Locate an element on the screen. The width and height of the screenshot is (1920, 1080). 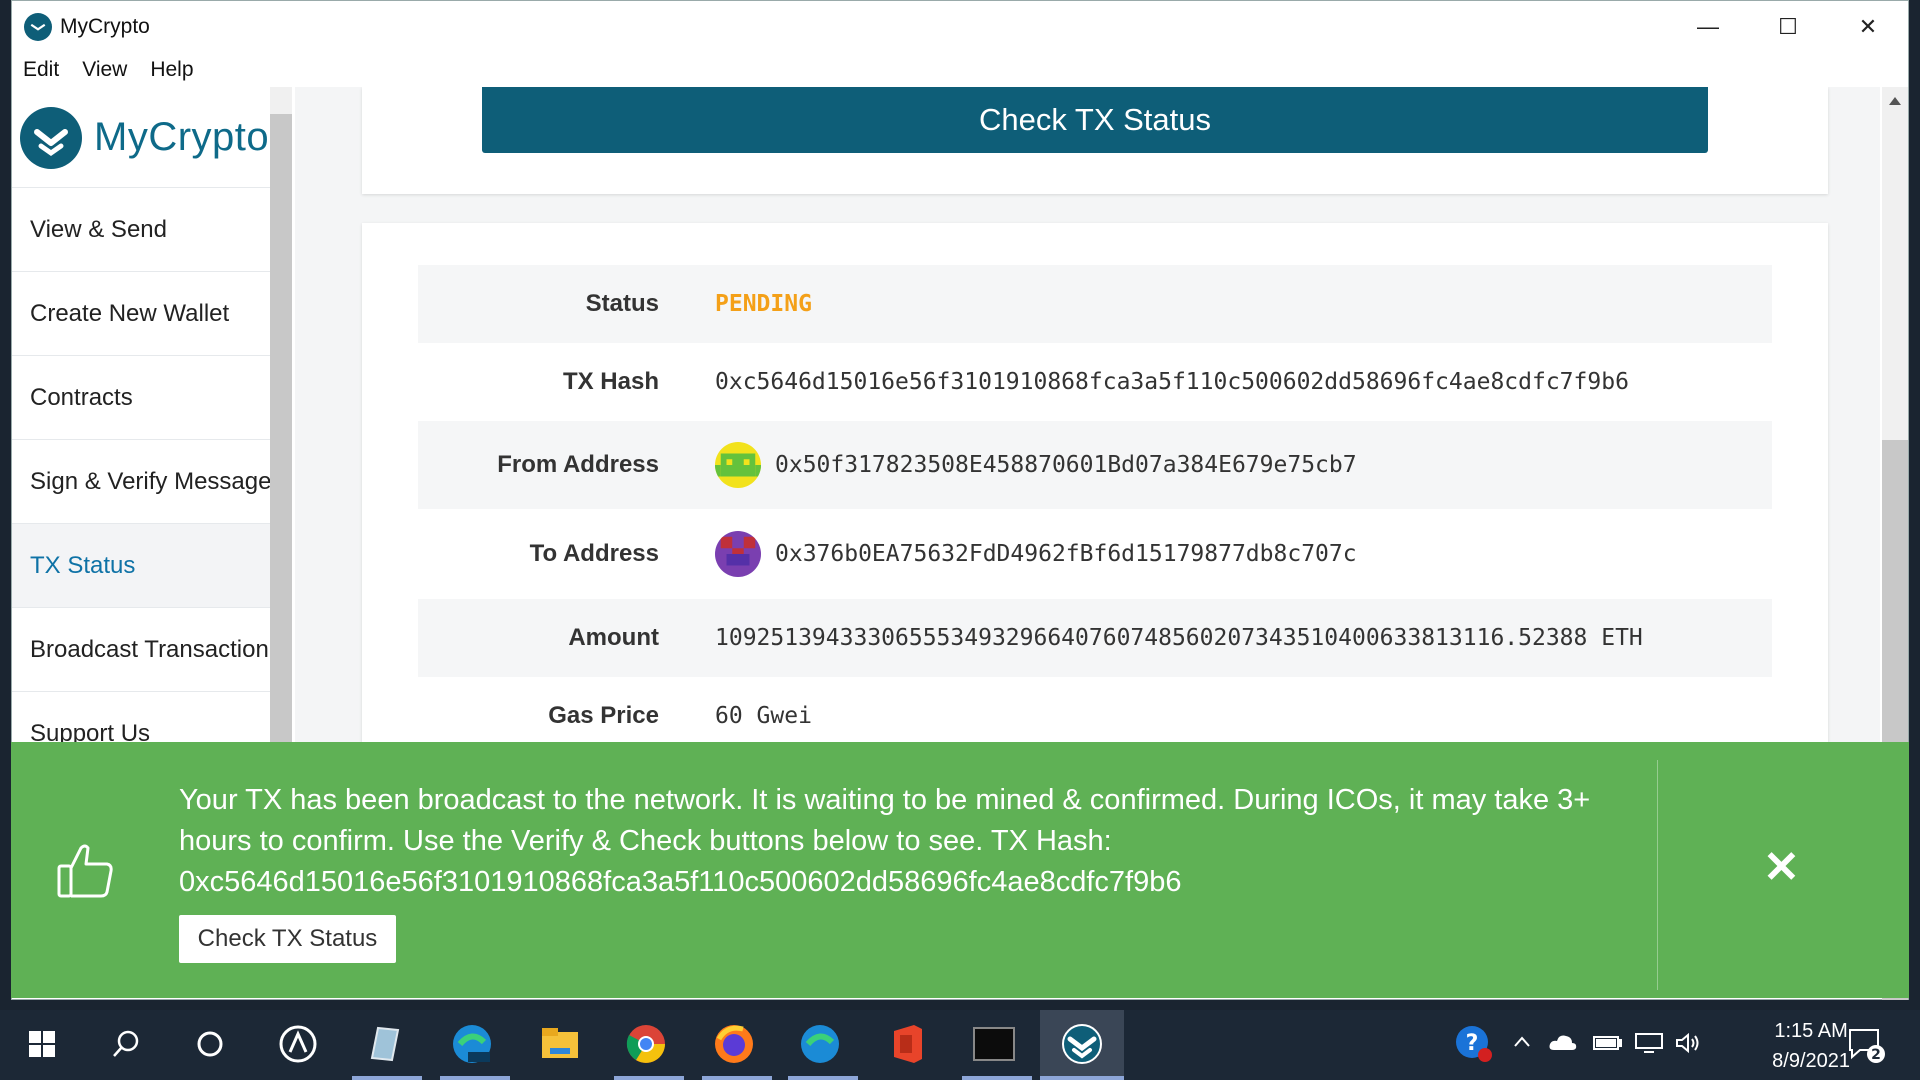
detail-label: From Address is located at coordinates (578, 464).